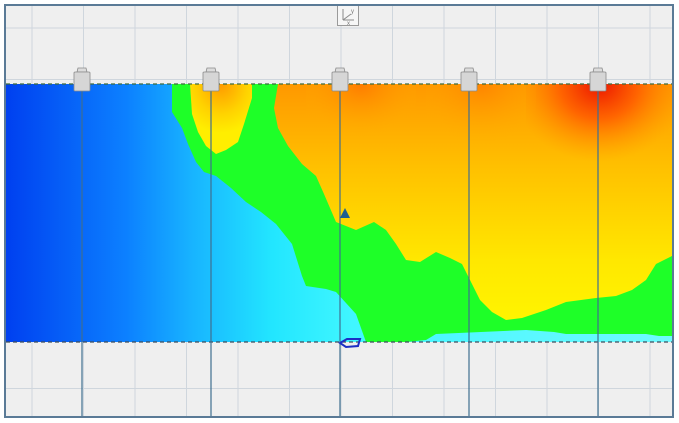 Image resolution: width=679 pixels, height=423 pixels. I want to click on axis-triad-glyph: y x, so click(348, 18).